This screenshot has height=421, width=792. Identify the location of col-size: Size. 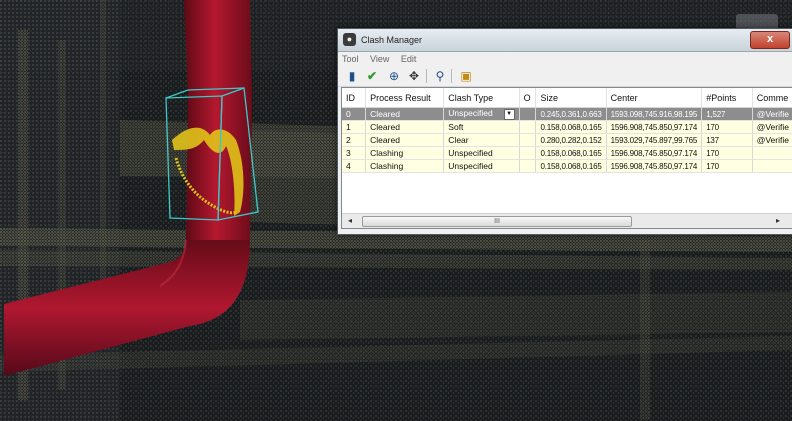
(571, 98).